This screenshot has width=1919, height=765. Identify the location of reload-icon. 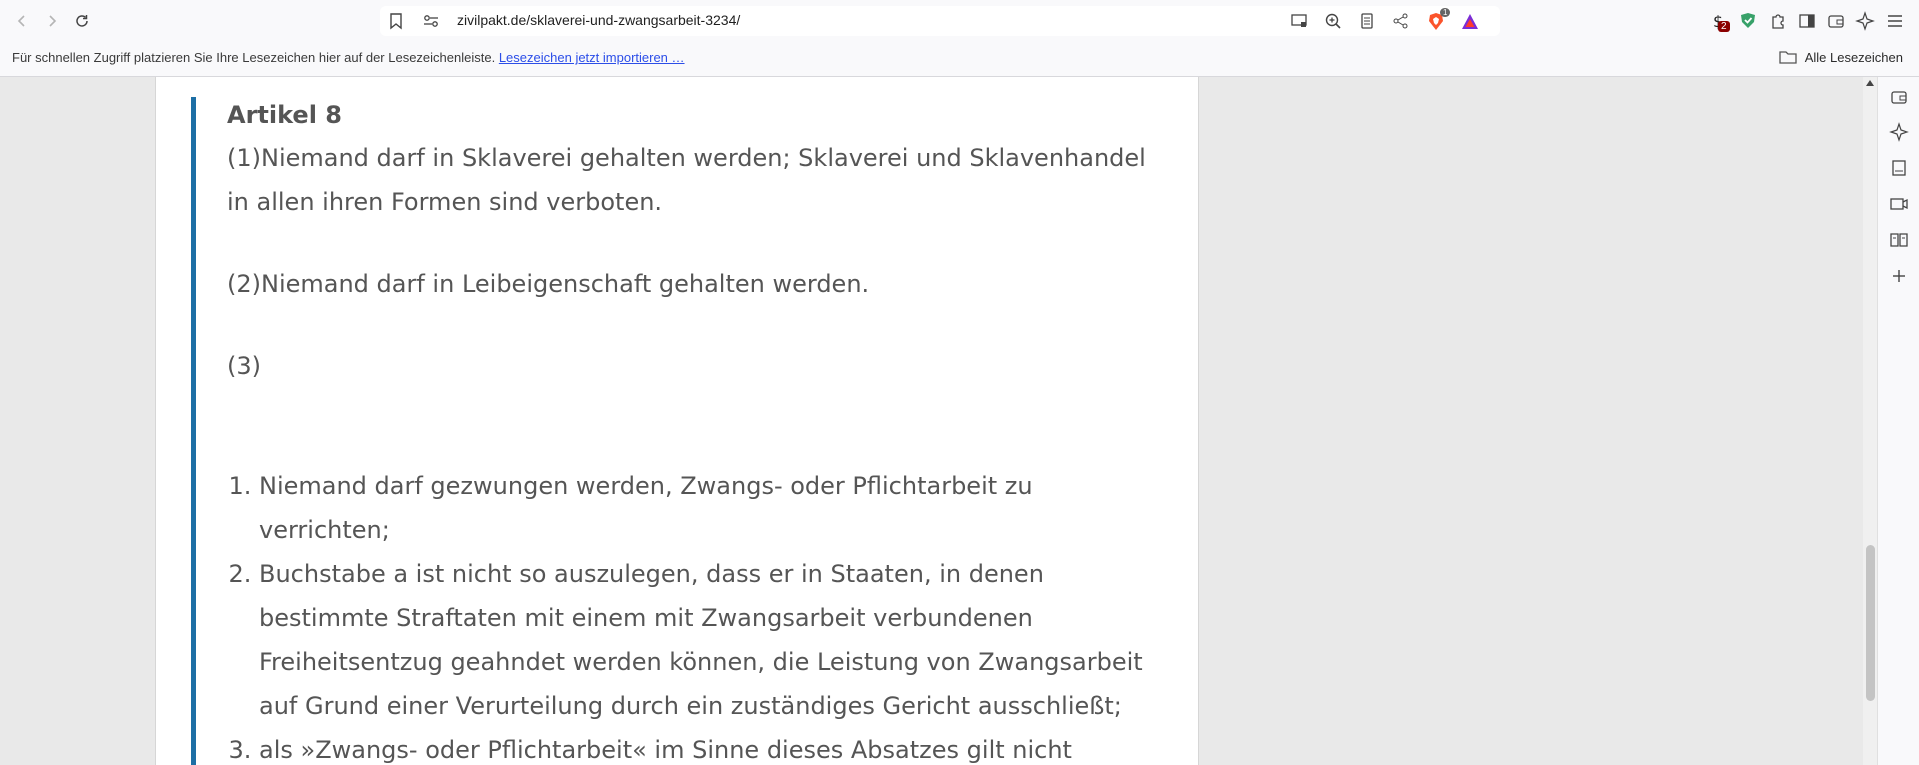
(82, 21).